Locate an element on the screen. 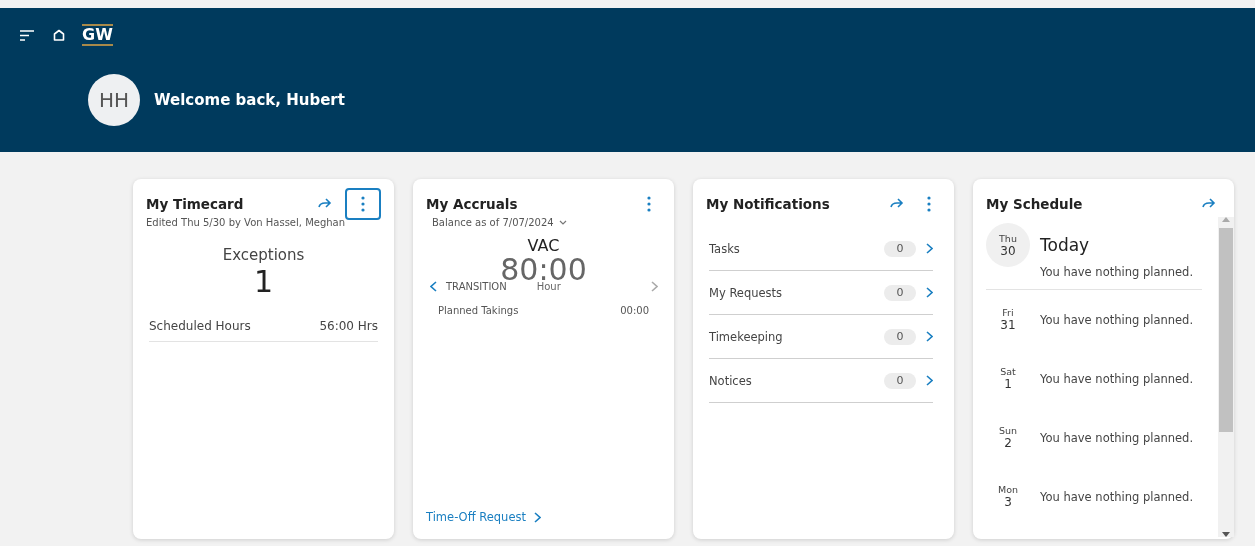 The height and width of the screenshot is (546, 1255). weekday-label: Sun is located at coordinates (1008, 430).